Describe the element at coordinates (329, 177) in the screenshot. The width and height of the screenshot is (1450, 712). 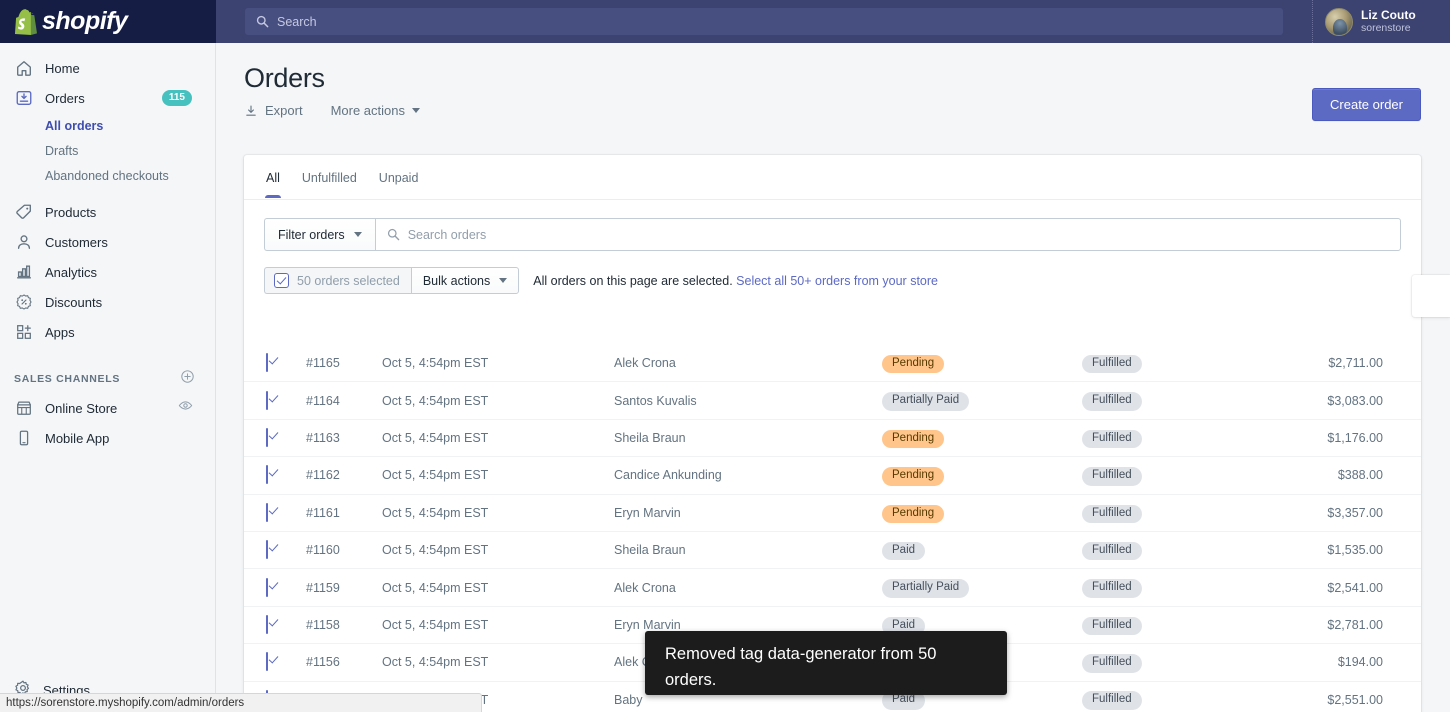
I see `tab-unfulfilled: Unfulfilled` at that location.